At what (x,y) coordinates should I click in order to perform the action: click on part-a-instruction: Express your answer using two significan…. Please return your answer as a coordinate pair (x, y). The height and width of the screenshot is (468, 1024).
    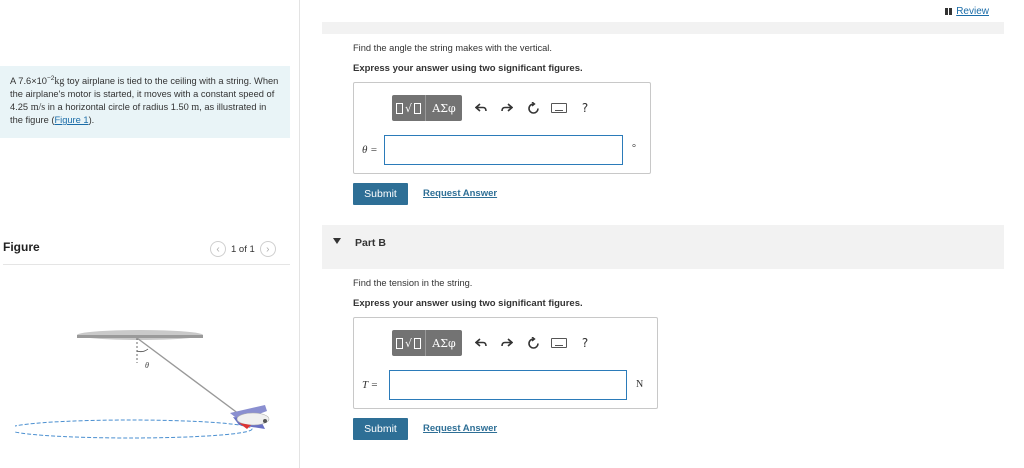
    Looking at the image, I should click on (468, 68).